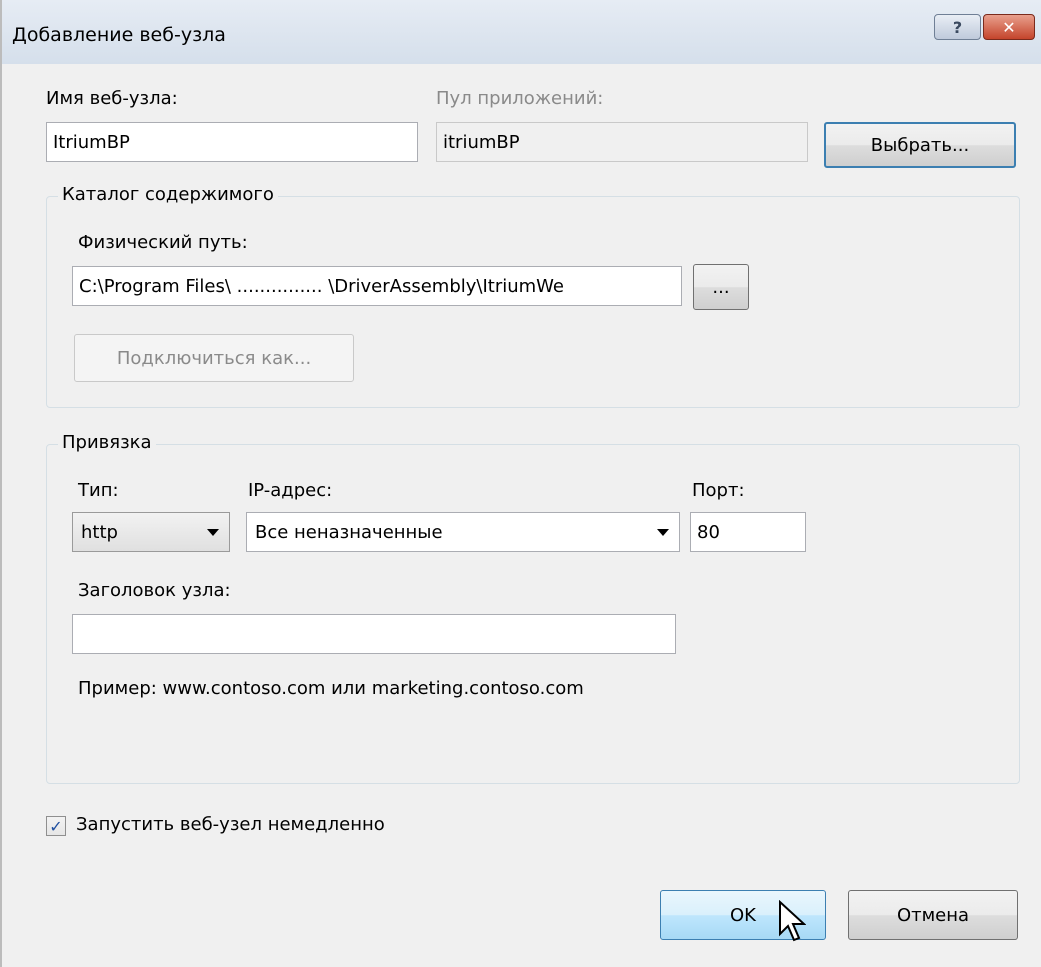 This screenshot has height=967, width=1041. I want to click on cancel-button-label: Отмена, so click(933, 915).